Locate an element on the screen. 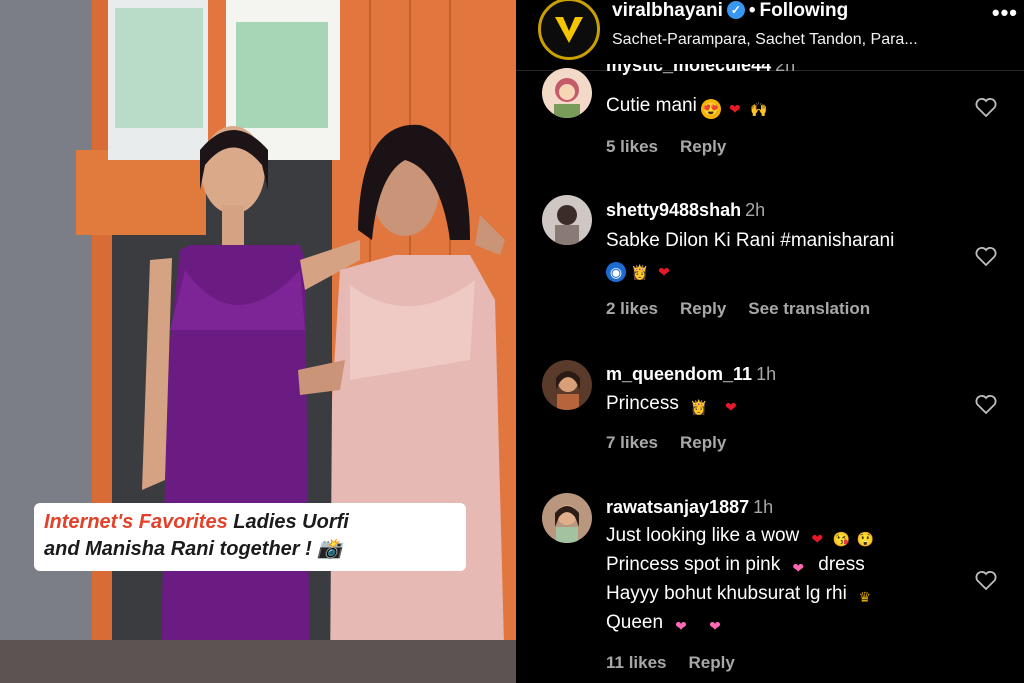 The height and width of the screenshot is (683, 1024). comment-text-line: Just looking like a wow ❤ 😘 😲 is located at coordinates (740, 535).